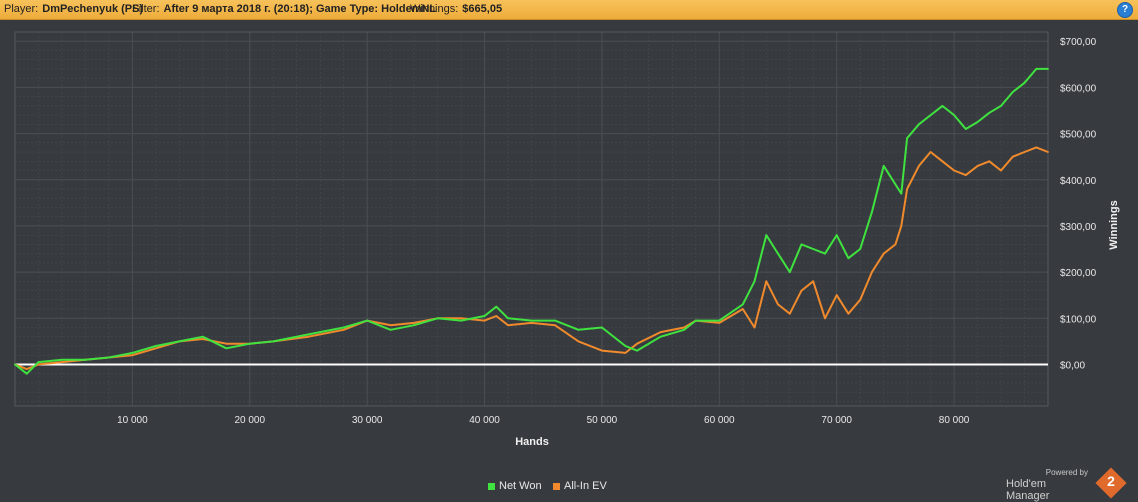 Image resolution: width=1138 pixels, height=502 pixels. I want to click on y-tick-label: $100,00, so click(1078, 319).